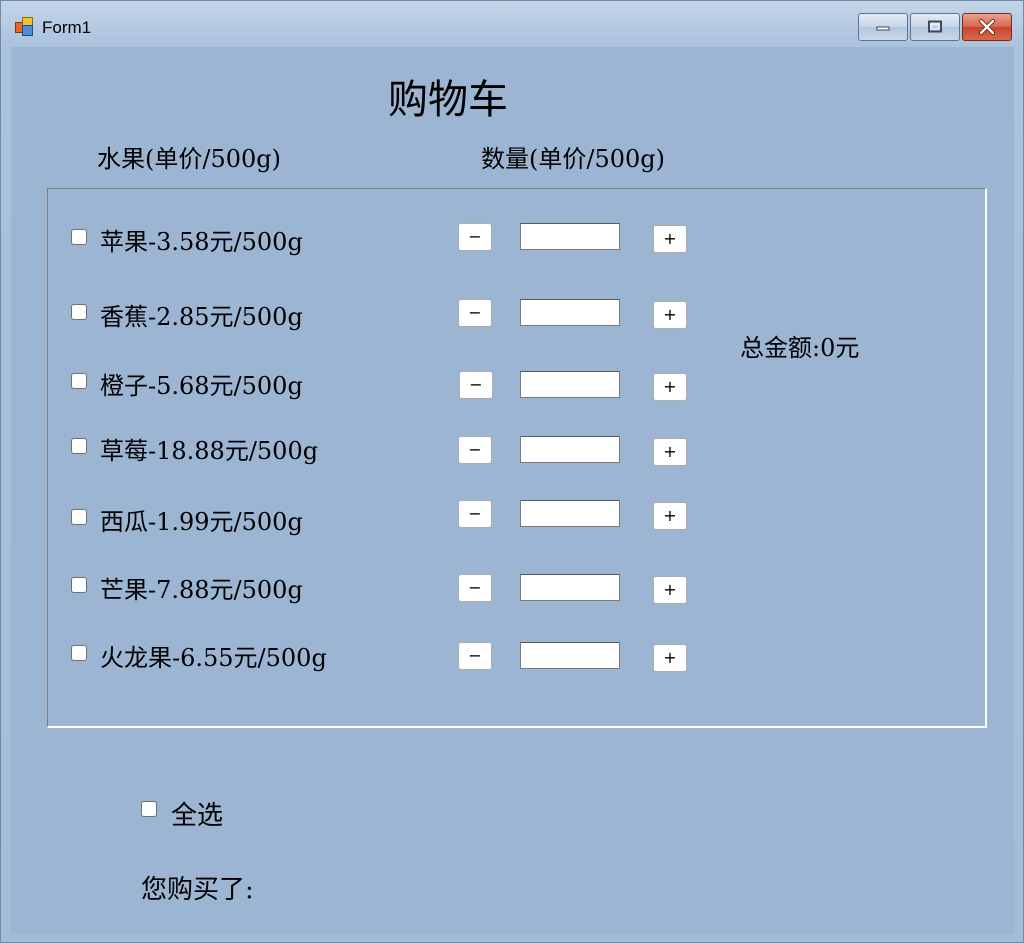  I want to click on purchased-summary-label: 您购买了:, so click(197, 890).